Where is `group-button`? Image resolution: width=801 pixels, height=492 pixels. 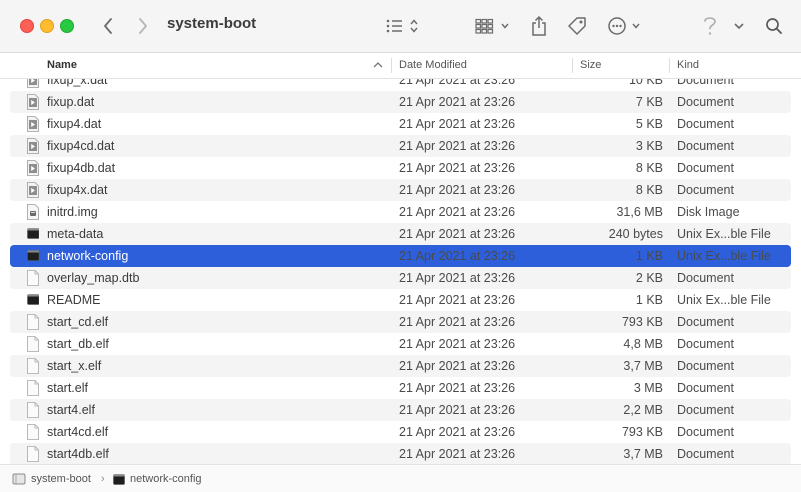
group-button is located at coordinates (493, 26).